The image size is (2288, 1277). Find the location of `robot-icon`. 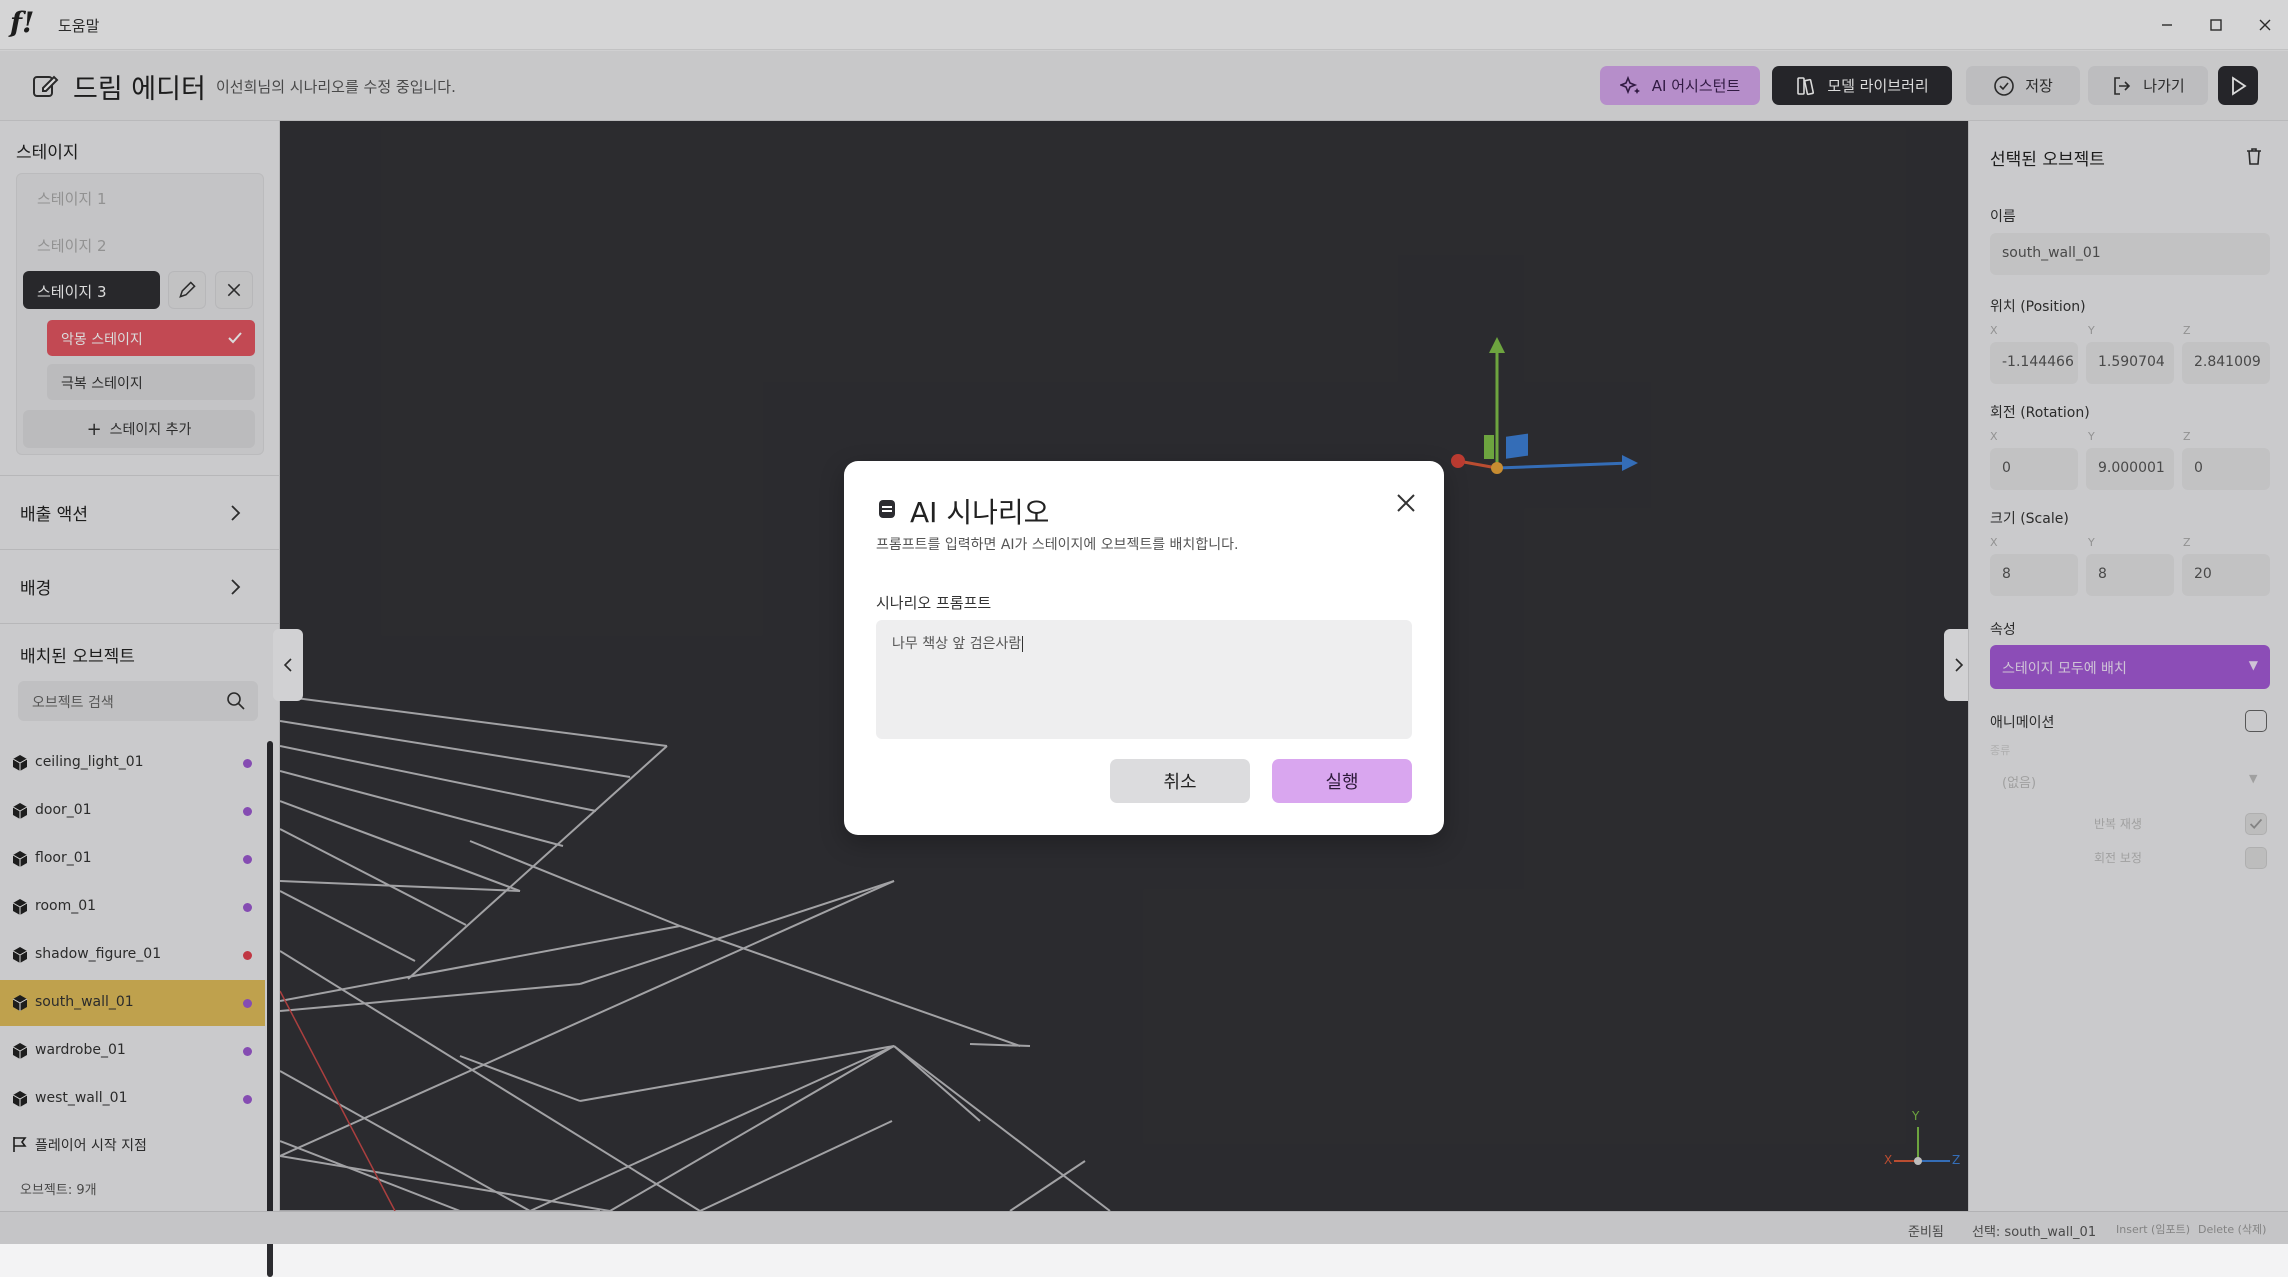

robot-icon is located at coordinates (887, 509).